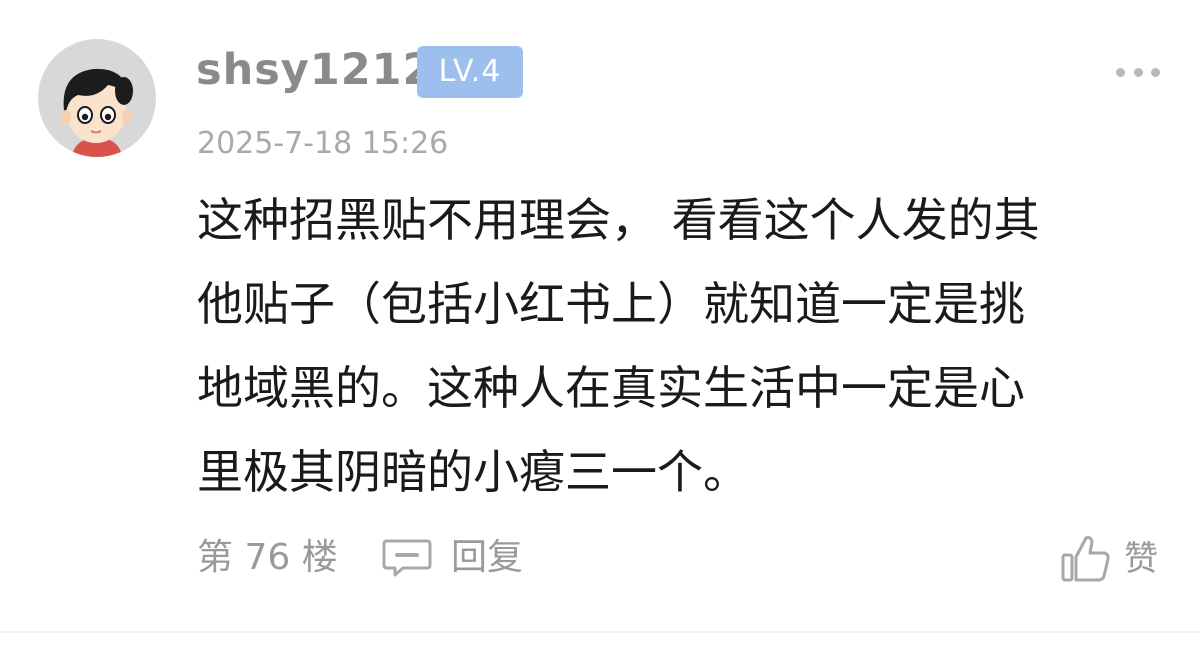 The image size is (1200, 671). Describe the element at coordinates (487, 557) in the screenshot. I see `reply-label: 回复` at that location.